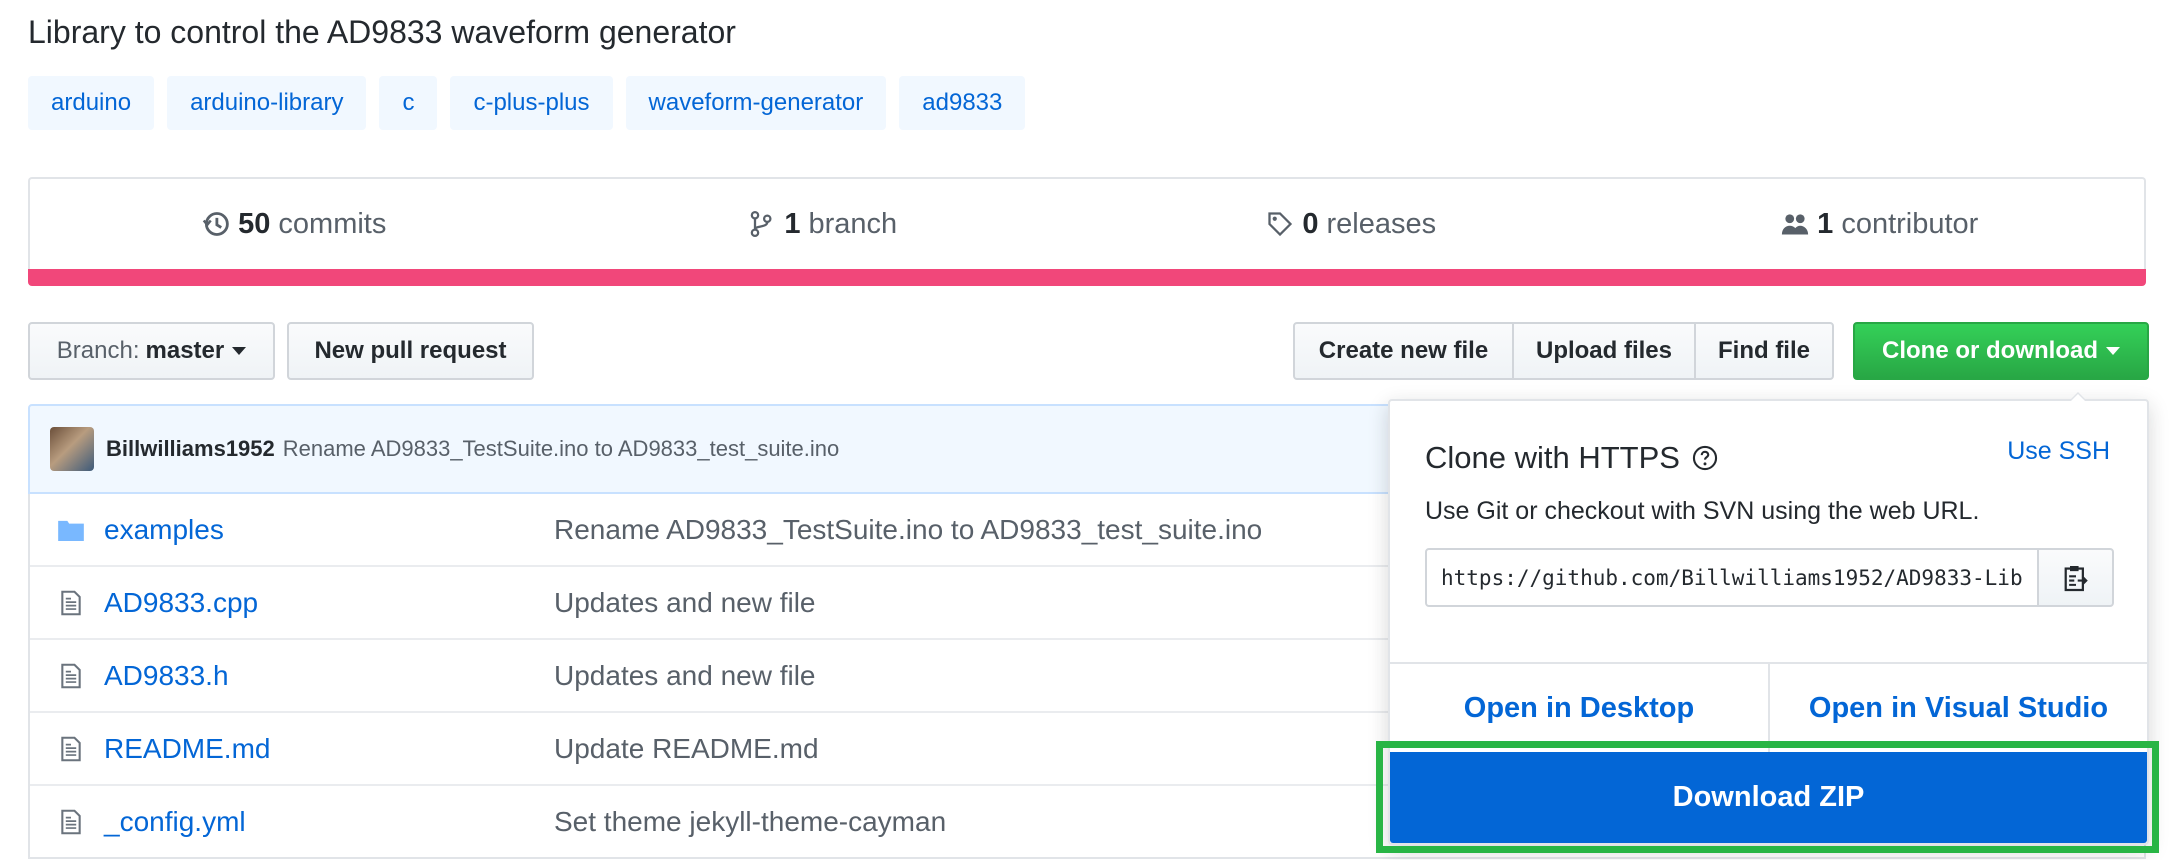 The image size is (2178, 860). Describe the element at coordinates (962, 103) in the screenshot. I see `topic-tag: ad9833` at that location.